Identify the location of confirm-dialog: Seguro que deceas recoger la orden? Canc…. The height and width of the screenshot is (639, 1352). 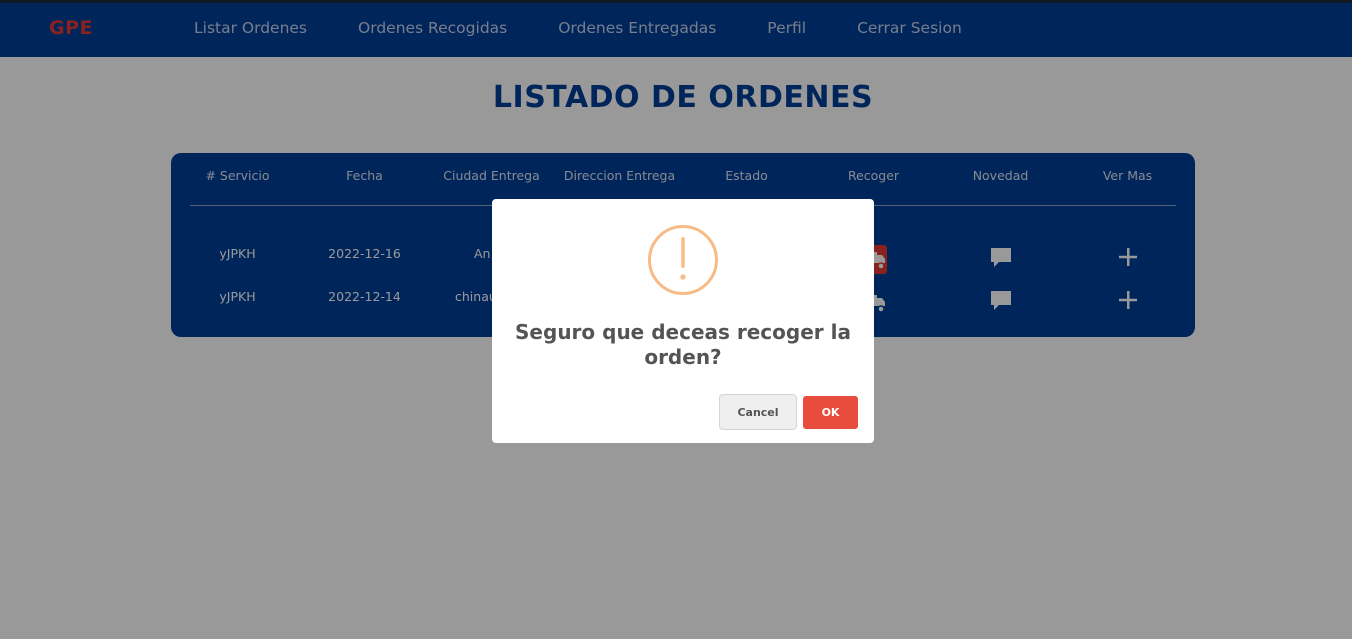
(683, 321).